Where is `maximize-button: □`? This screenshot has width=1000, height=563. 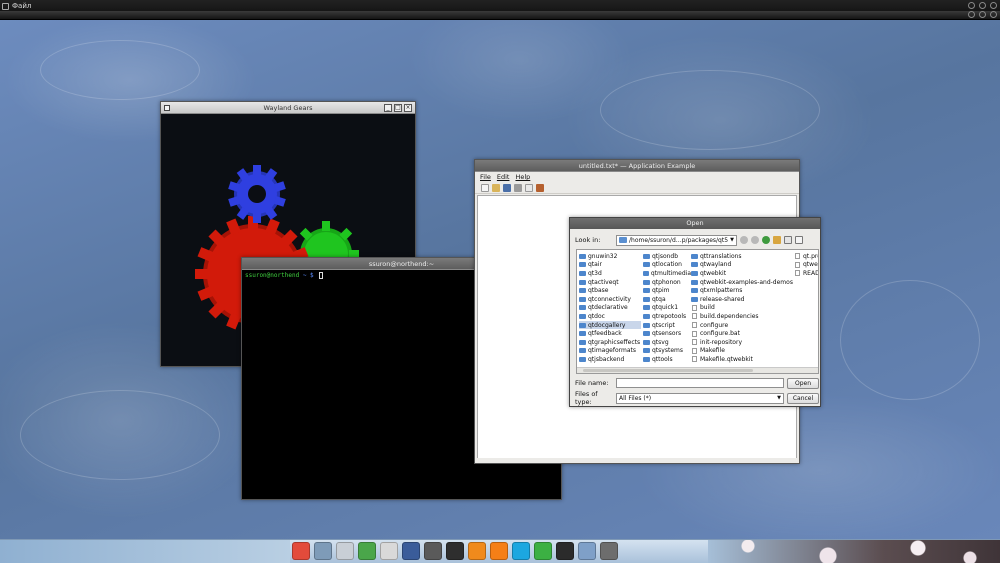 maximize-button: □ is located at coordinates (398, 108).